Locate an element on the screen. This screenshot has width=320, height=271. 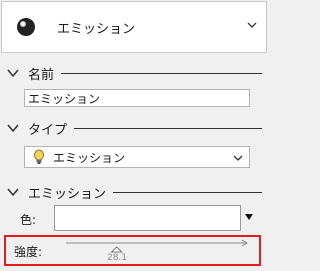
section-type-header: タイプ is located at coordinates (134, 128).